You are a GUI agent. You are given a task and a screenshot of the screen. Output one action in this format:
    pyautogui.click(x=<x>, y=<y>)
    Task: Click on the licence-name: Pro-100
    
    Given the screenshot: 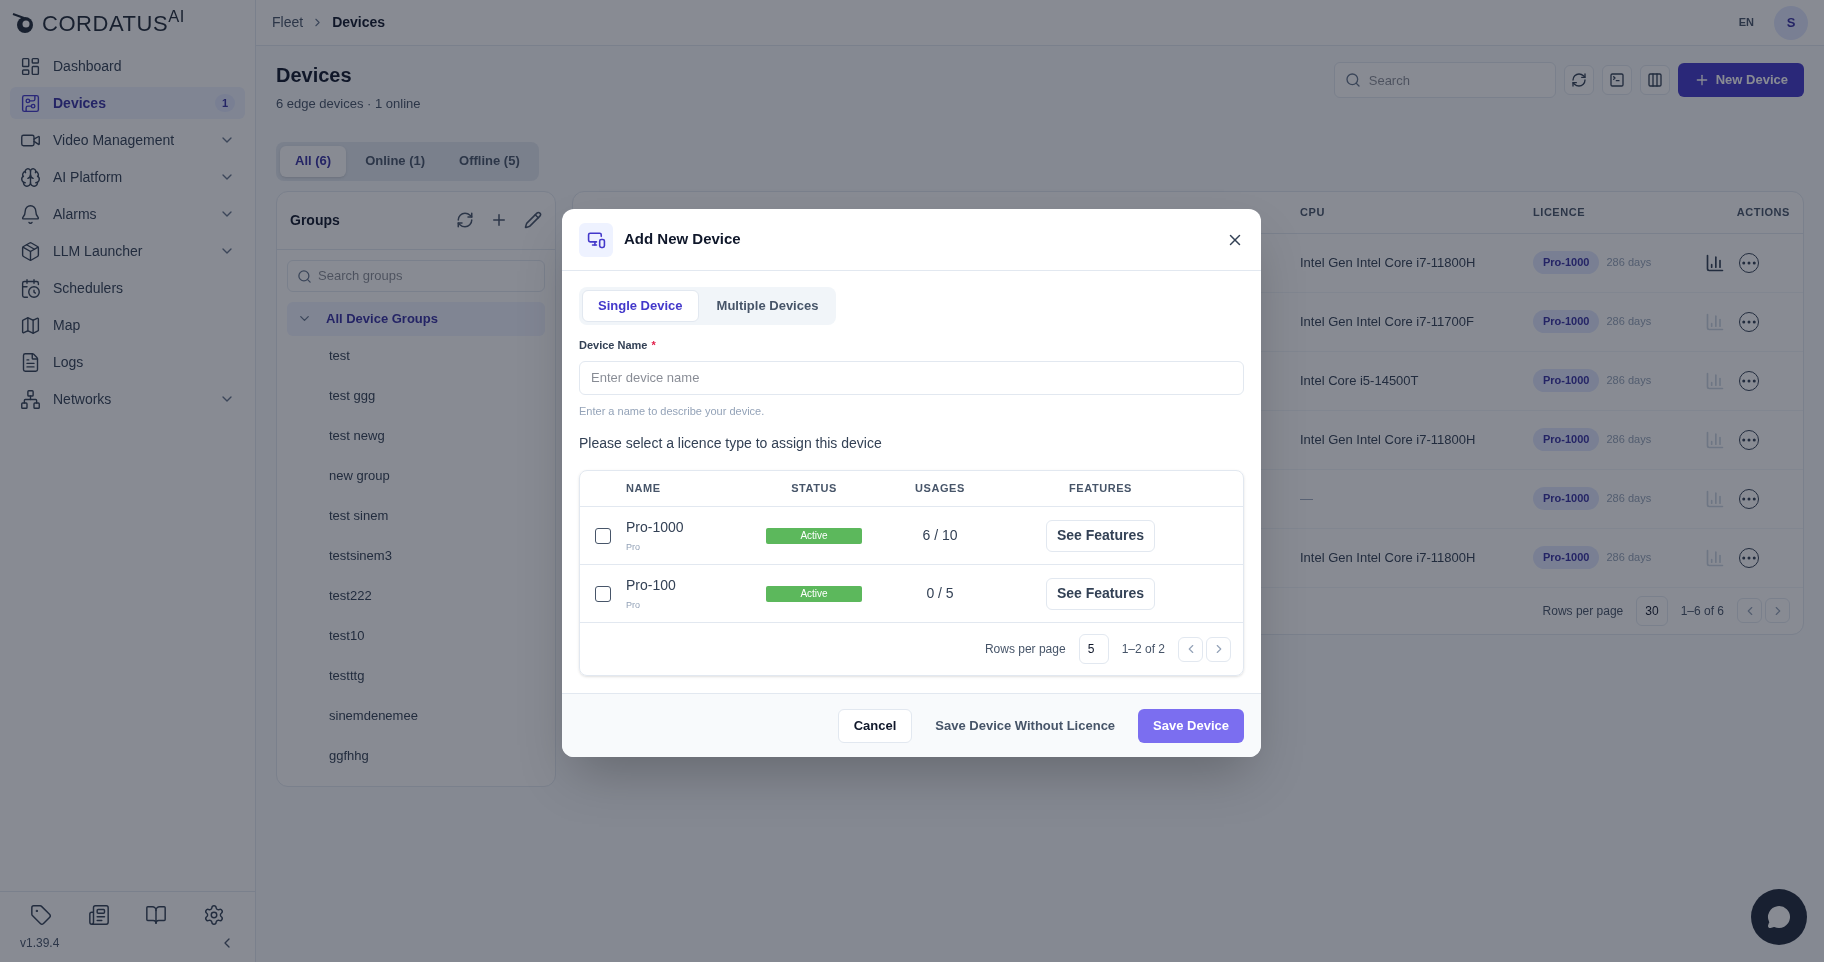 What is the action you would take?
    pyautogui.click(x=651, y=585)
    